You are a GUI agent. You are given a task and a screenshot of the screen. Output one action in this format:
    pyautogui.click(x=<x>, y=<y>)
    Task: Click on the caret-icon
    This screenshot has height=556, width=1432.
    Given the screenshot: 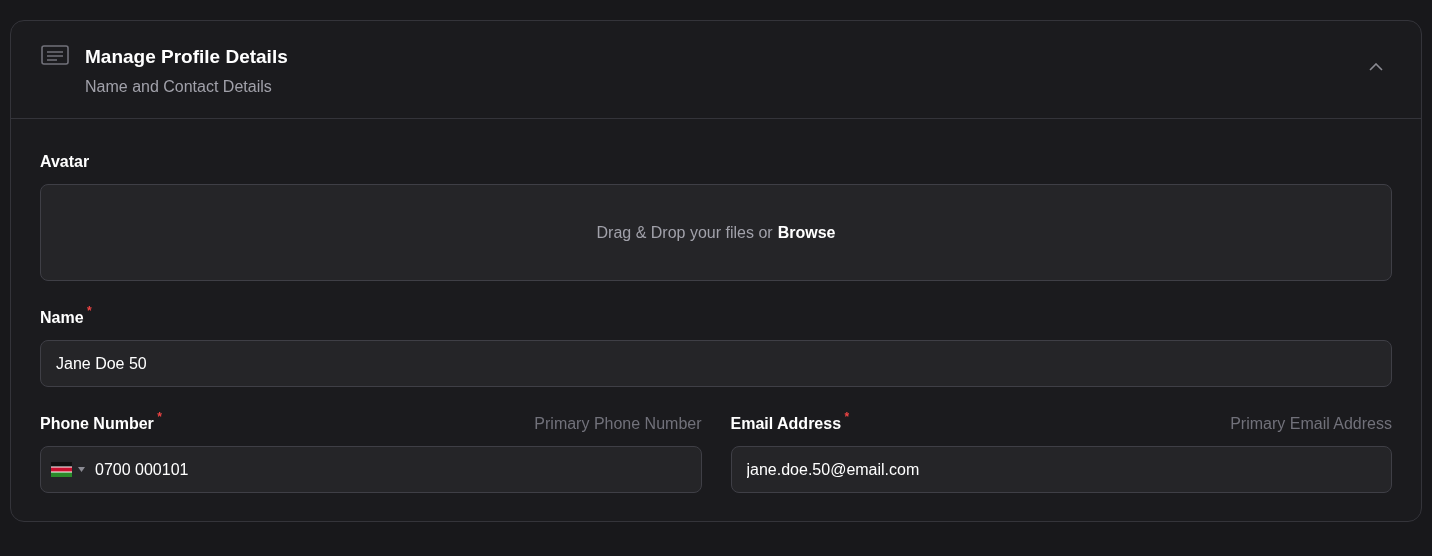 What is the action you would take?
    pyautogui.click(x=81, y=469)
    